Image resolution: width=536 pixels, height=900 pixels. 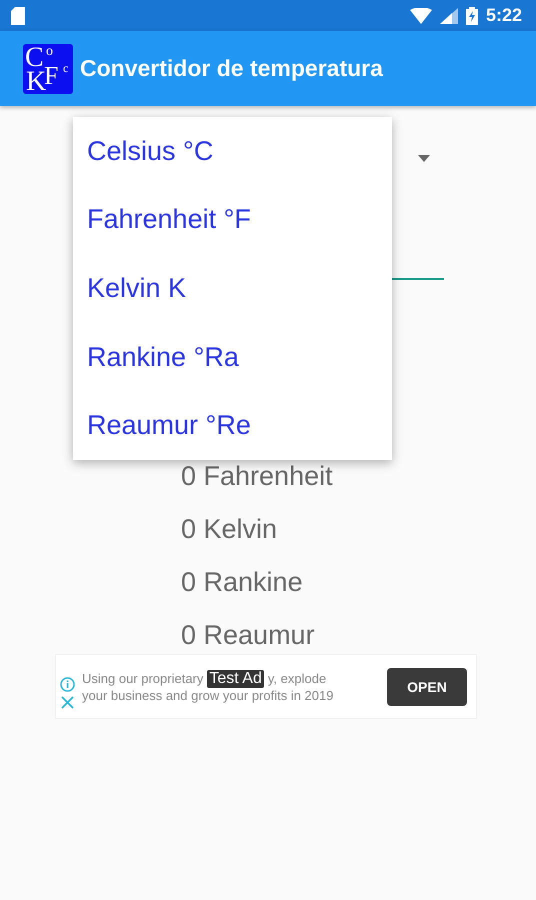 I want to click on menu-item: Celsius °C, so click(x=232, y=151).